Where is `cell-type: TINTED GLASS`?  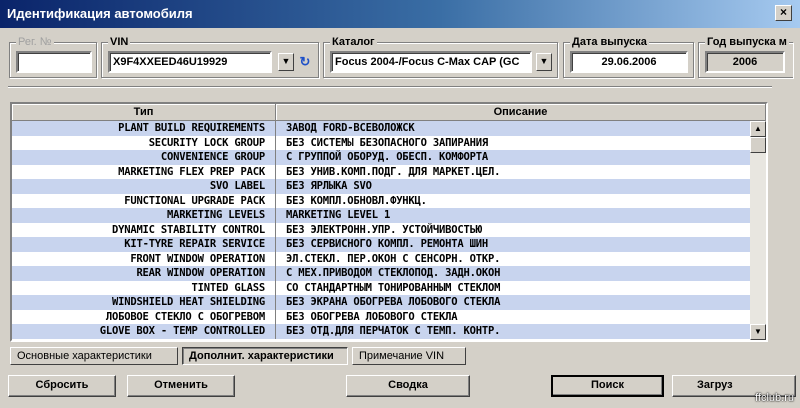
cell-type: TINTED GLASS is located at coordinates (144, 287).